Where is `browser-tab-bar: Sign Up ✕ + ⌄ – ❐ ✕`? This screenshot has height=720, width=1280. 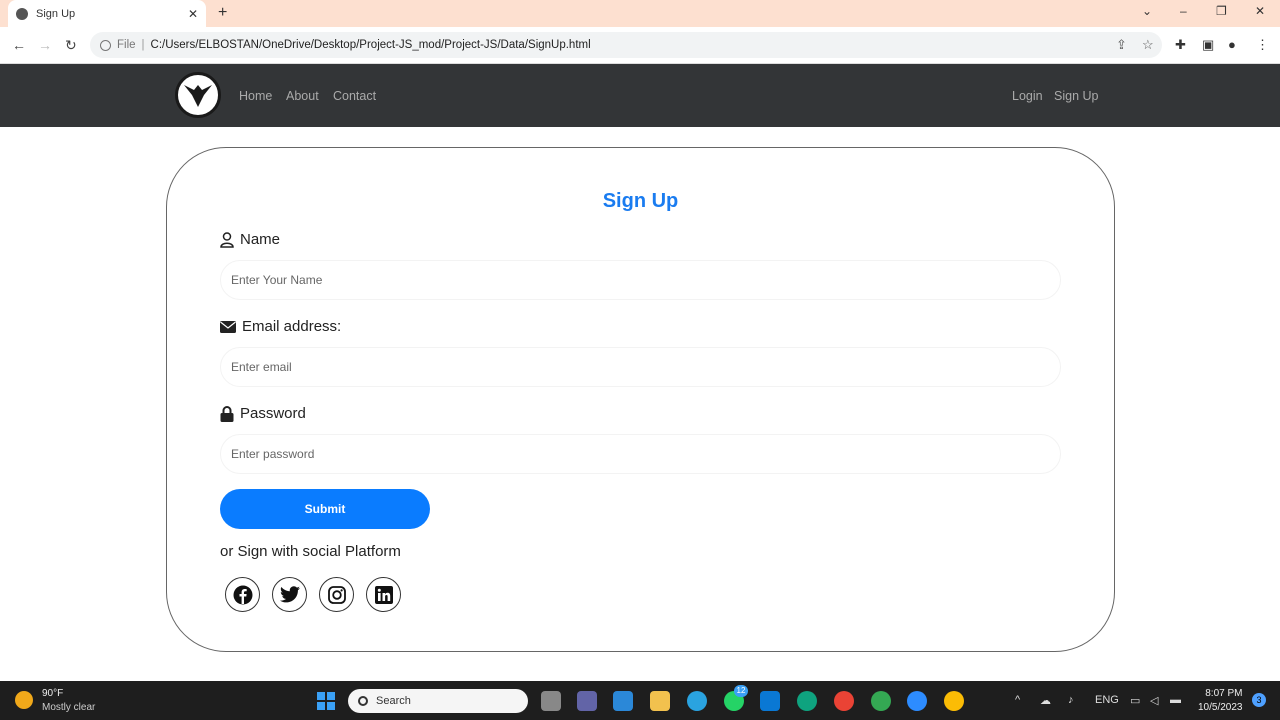
browser-tab-bar: Sign Up ✕ + ⌄ – ❐ ✕ is located at coordinates (640, 13).